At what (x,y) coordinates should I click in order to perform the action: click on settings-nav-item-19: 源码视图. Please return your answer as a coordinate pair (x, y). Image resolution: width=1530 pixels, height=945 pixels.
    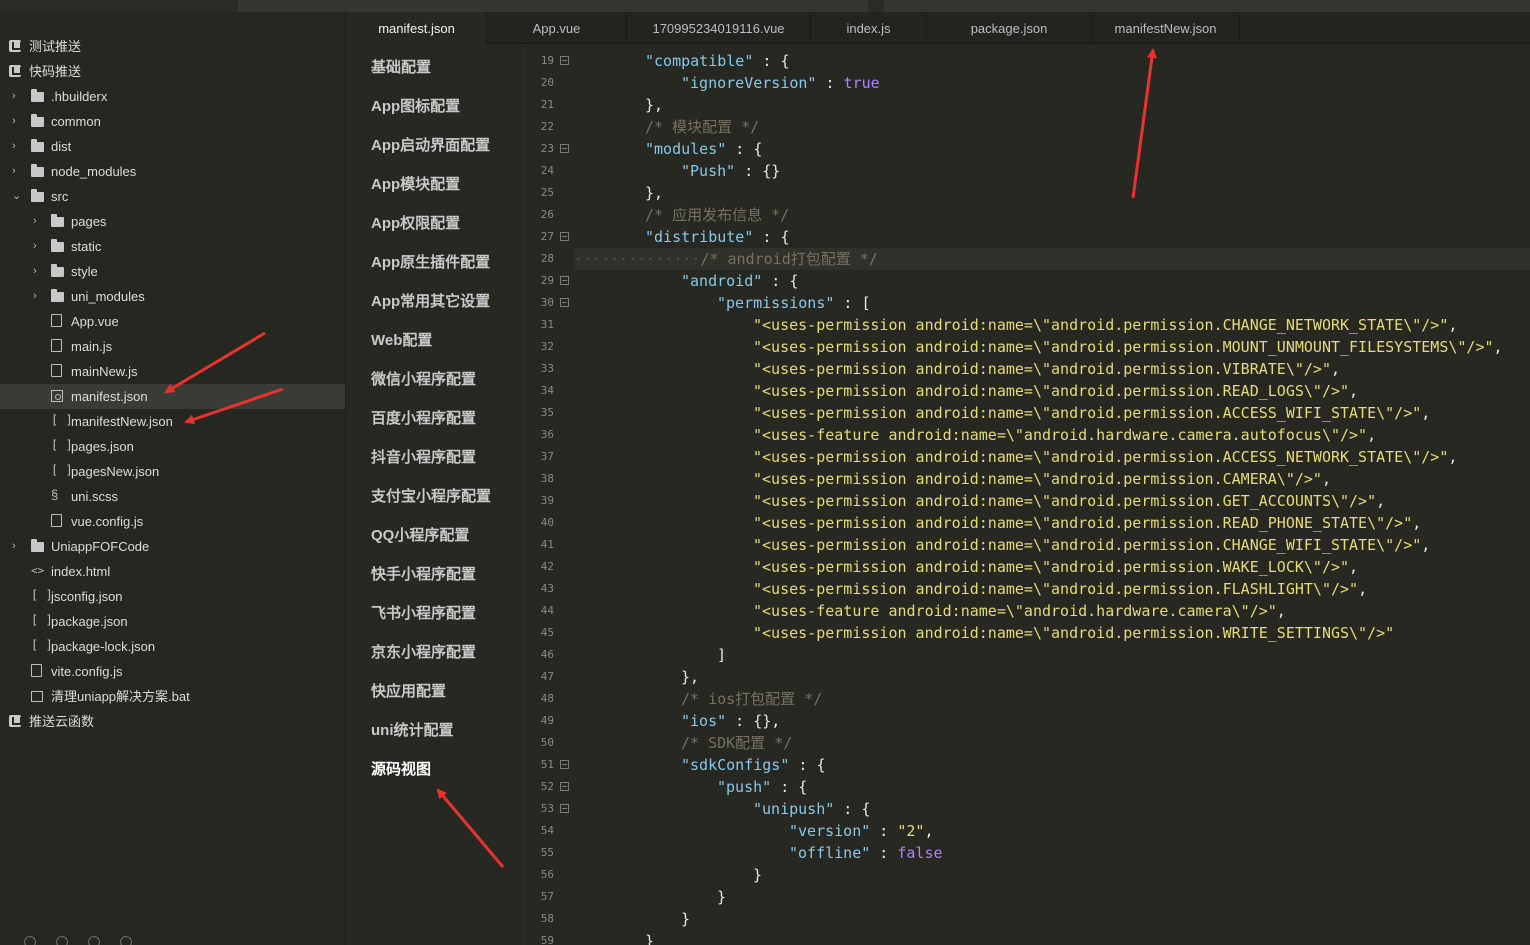
    Looking at the image, I should click on (401, 770).